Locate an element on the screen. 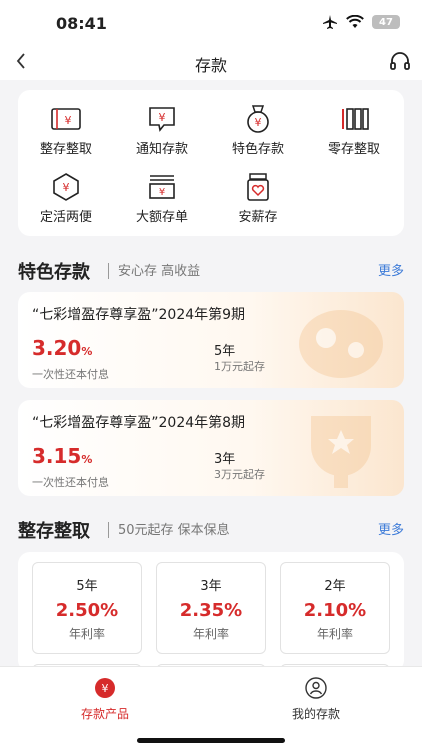  heart-jar-icon is located at coordinates (258, 187).